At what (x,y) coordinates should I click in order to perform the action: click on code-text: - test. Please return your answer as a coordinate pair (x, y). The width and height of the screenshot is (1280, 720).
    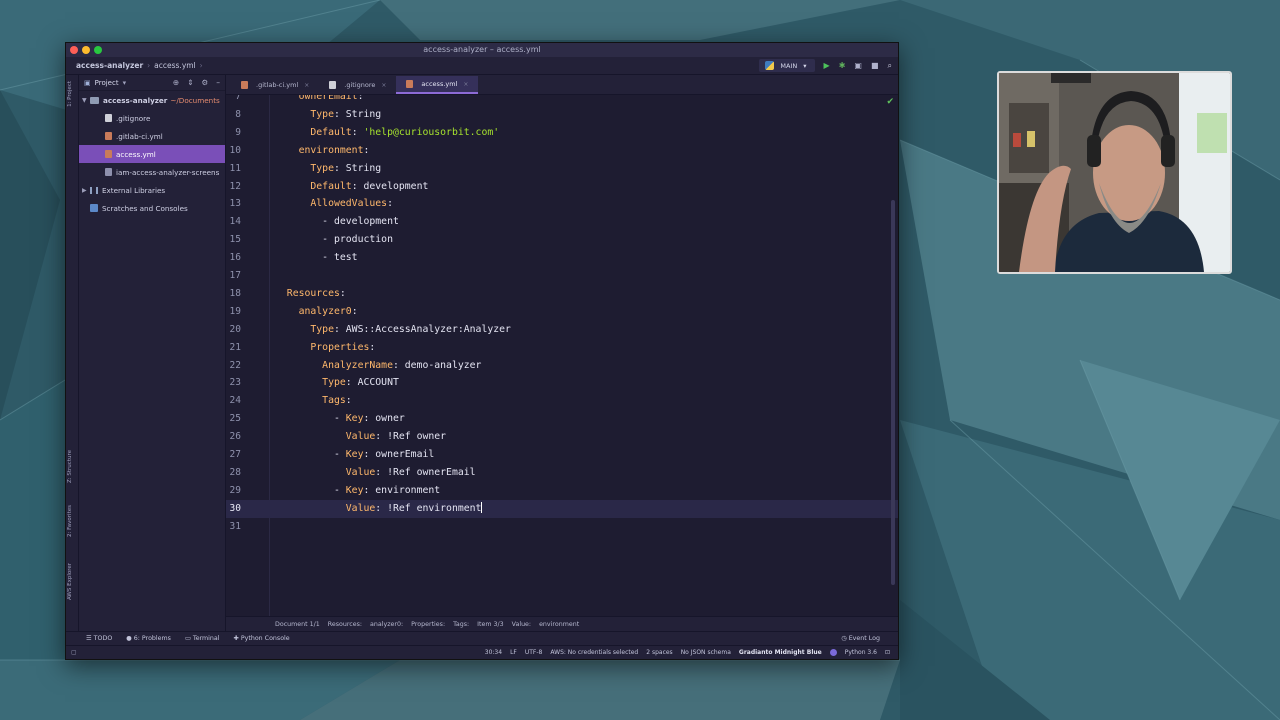
    Looking at the image, I should click on (316, 258).